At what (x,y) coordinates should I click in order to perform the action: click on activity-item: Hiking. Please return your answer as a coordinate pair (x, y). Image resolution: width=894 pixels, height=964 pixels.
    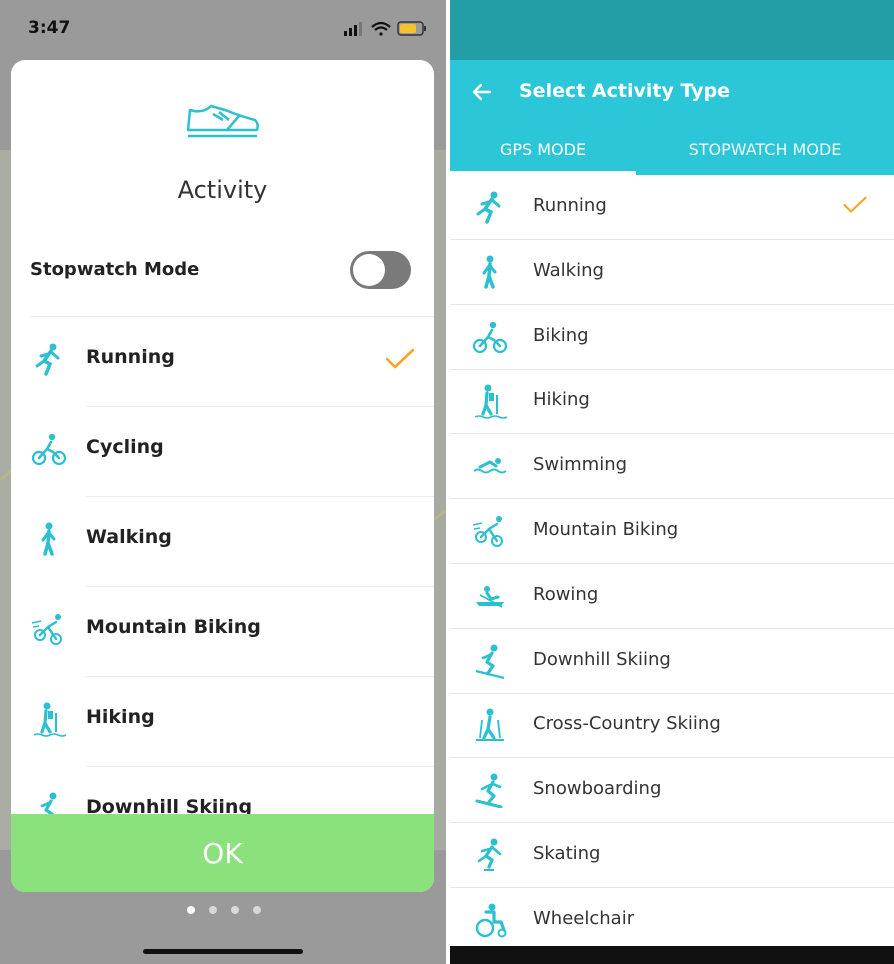
    Looking at the image, I should click on (222, 722).